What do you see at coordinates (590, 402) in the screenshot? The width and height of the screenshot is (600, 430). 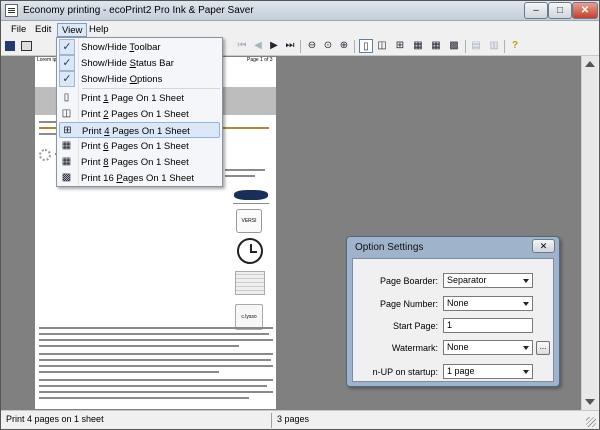 I see `scroll-down-icon` at bounding box center [590, 402].